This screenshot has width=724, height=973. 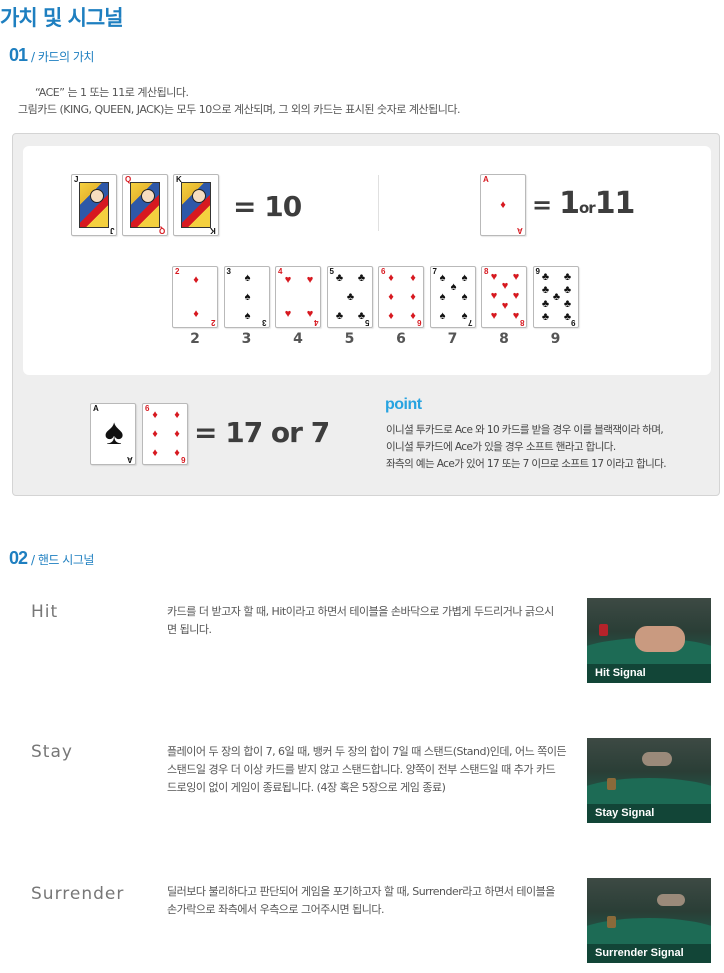 What do you see at coordinates (569, 203) in the screenshot?
I see `ace-value-one: 1` at bounding box center [569, 203].